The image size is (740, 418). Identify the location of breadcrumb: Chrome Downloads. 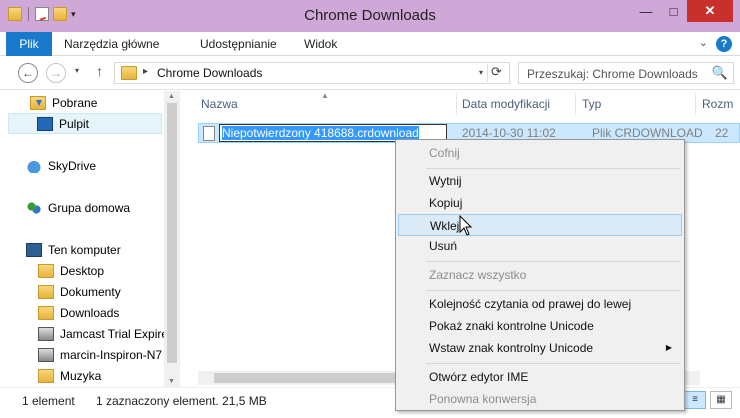
(209, 73).